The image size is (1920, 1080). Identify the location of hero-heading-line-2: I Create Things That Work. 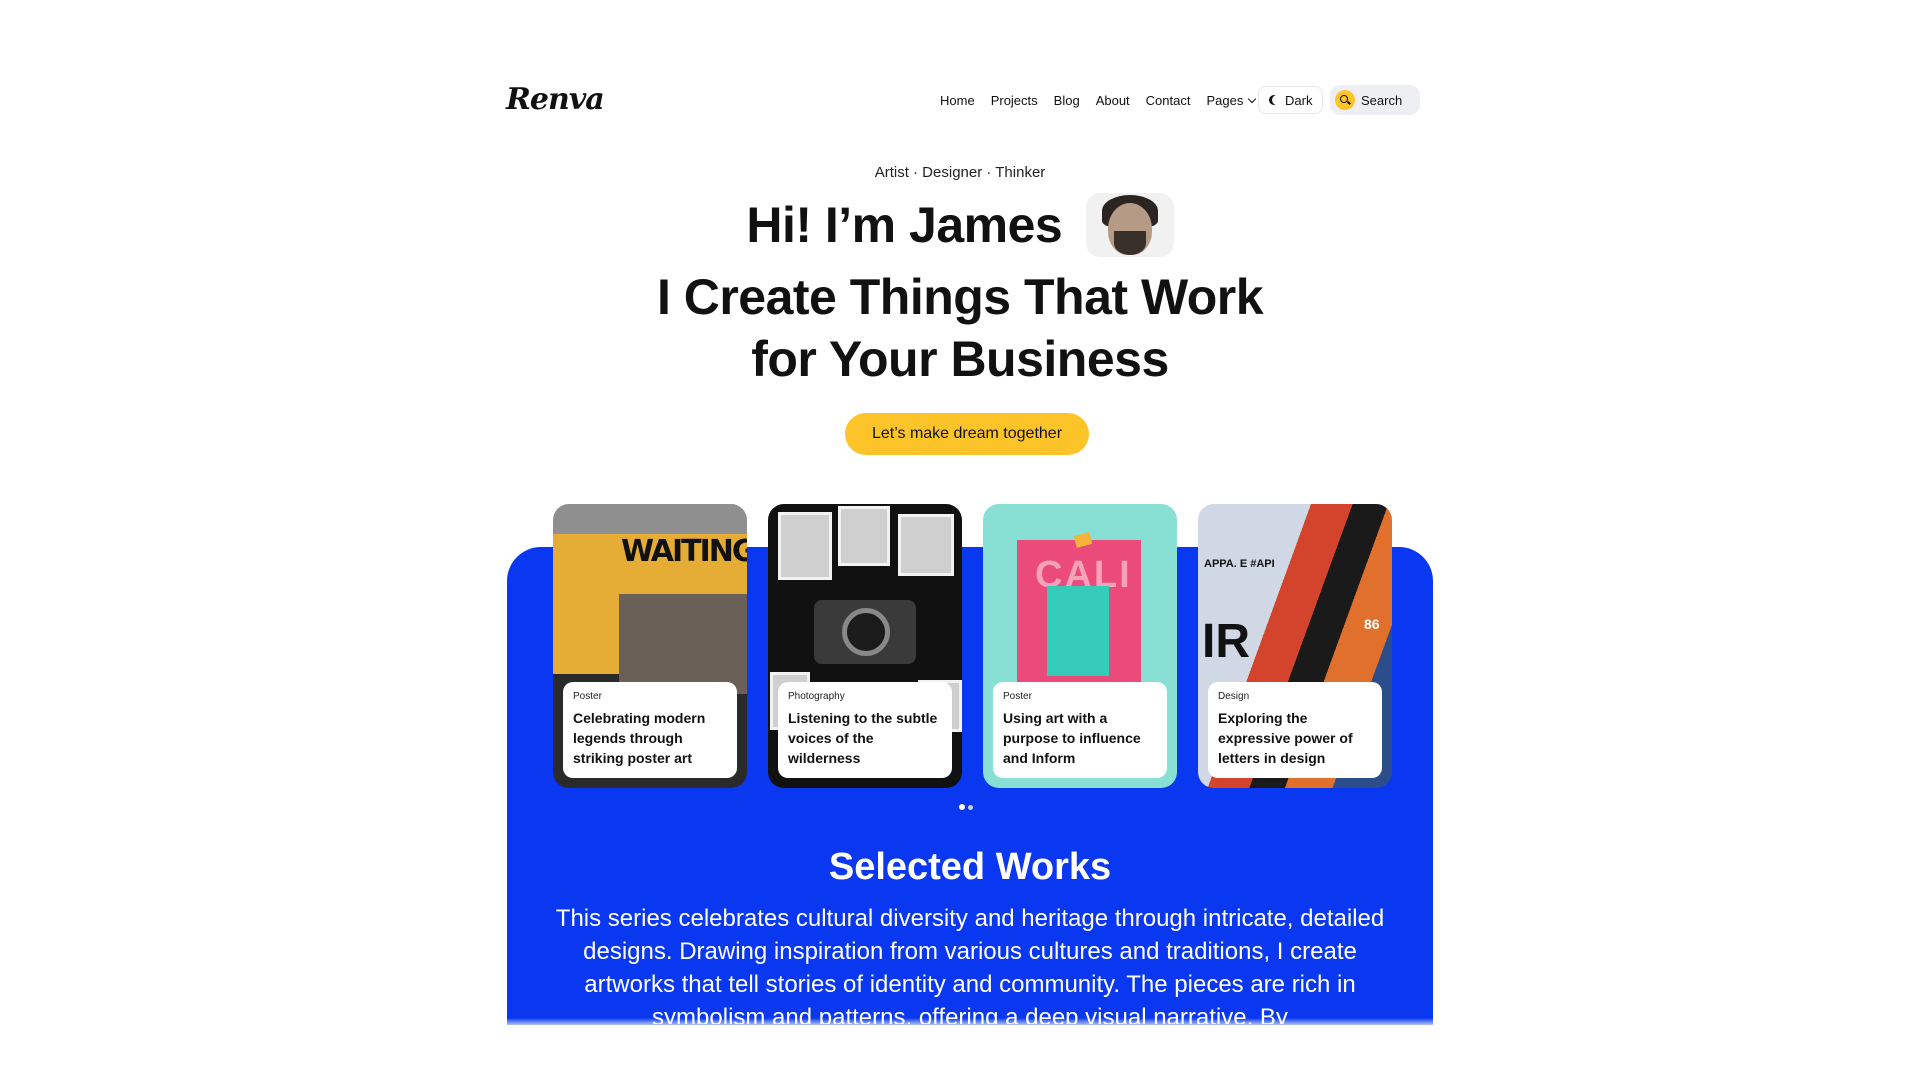
(960, 297).